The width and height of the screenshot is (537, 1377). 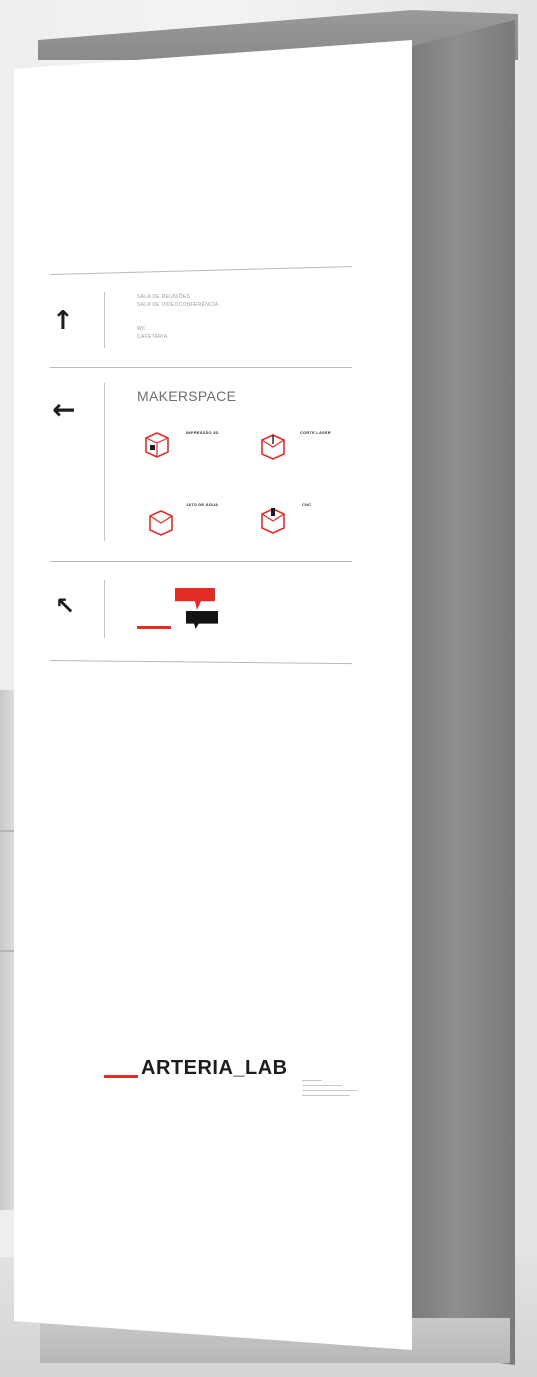 I want to click on item-label-laser: CORTE LASER, so click(x=315, y=432).